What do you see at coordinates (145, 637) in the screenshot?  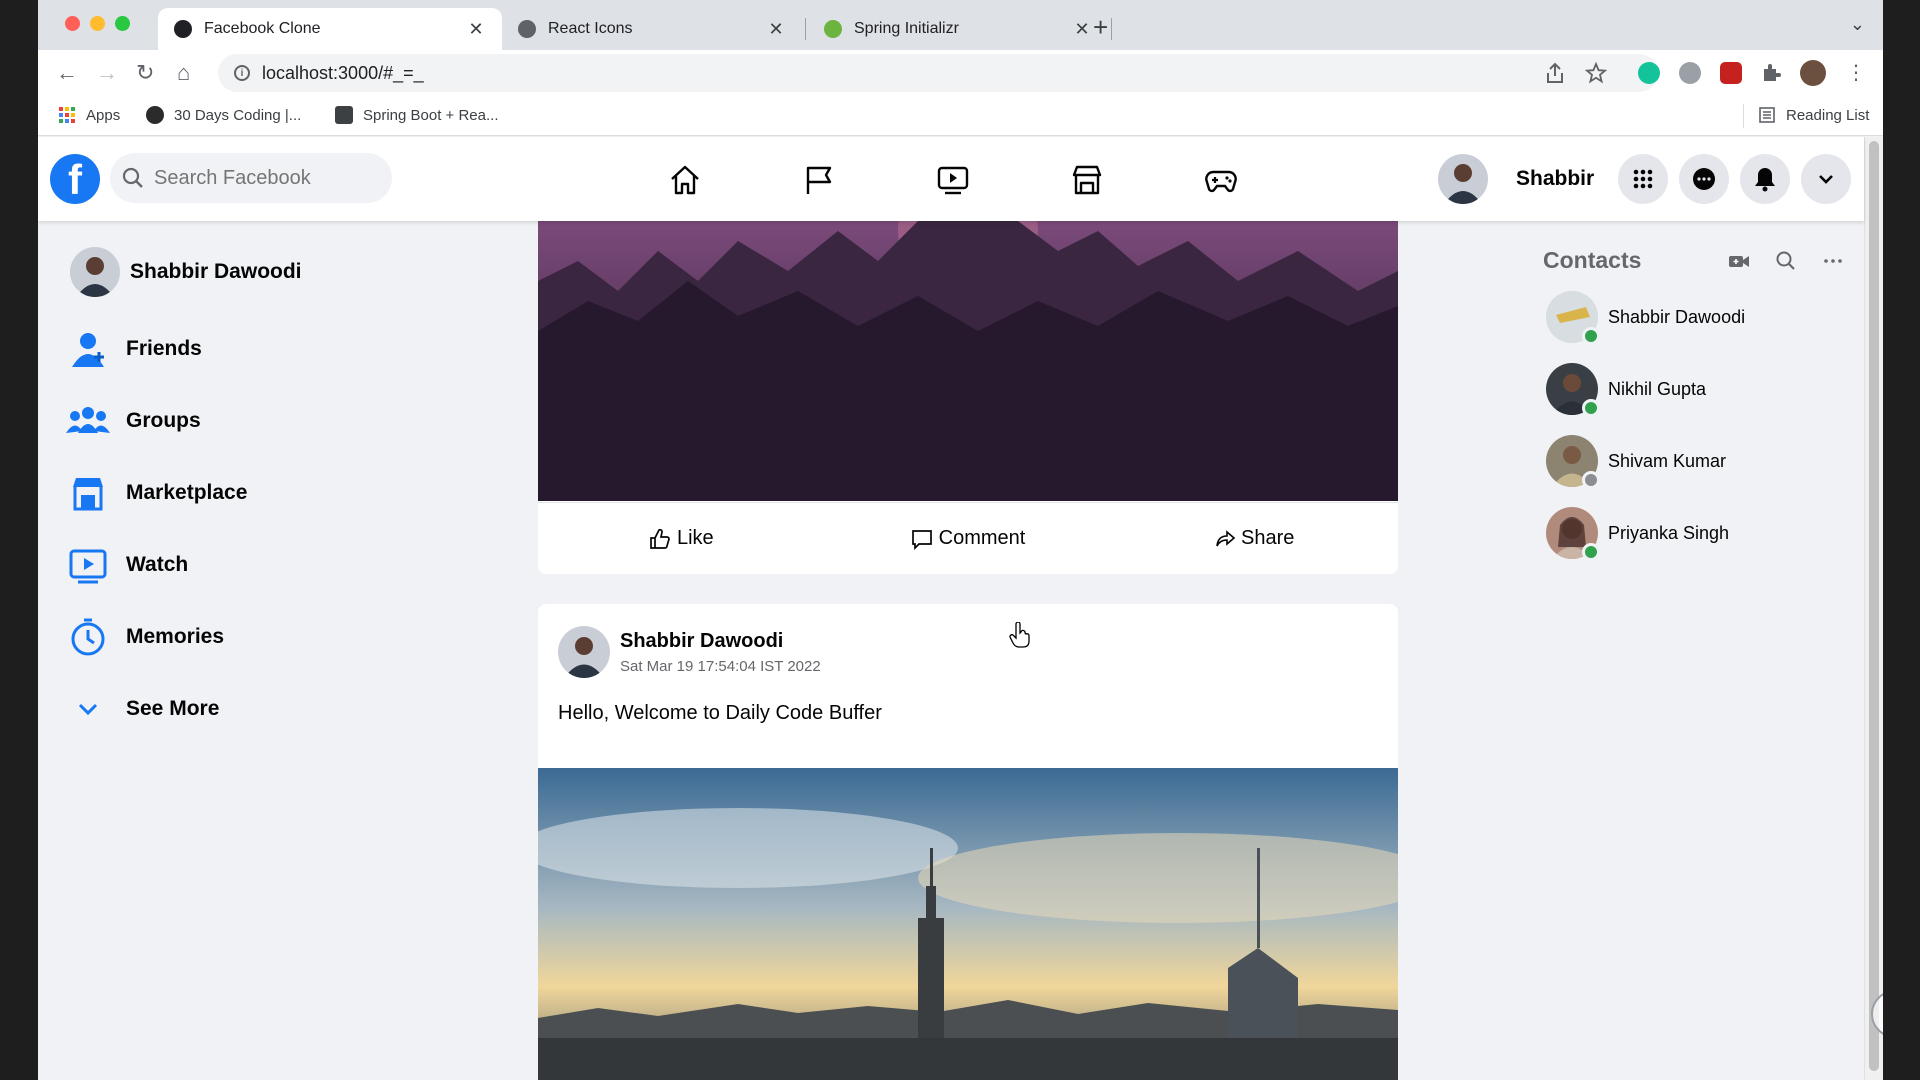 I see `sidebar-item-memories: Memories` at bounding box center [145, 637].